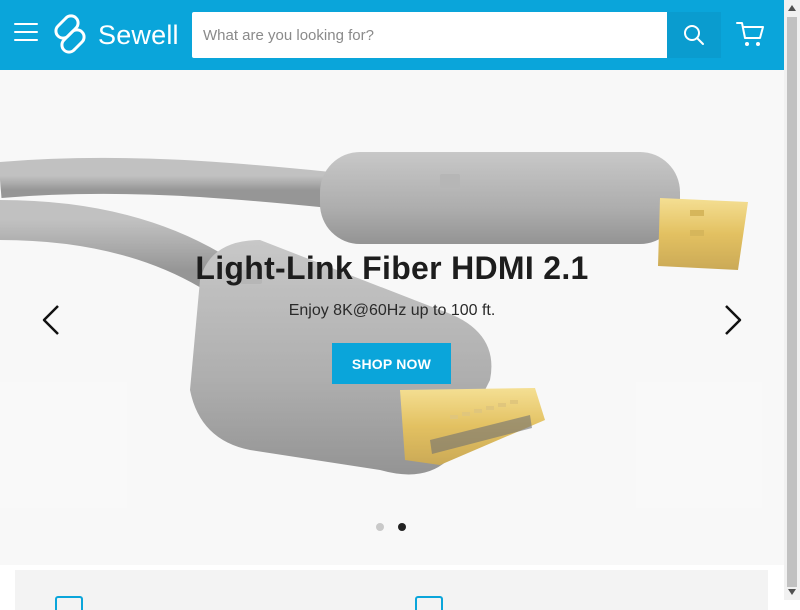 The height and width of the screenshot is (610, 800). I want to click on scrollbar-thumb, so click(792, 302).